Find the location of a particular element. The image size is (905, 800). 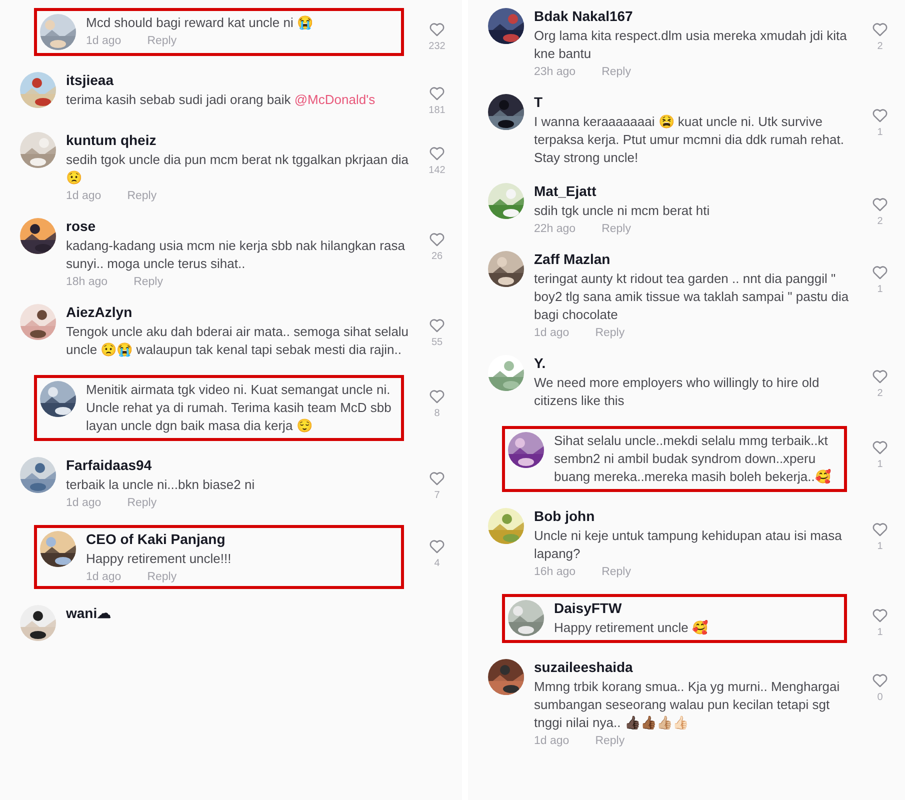

like-count: 181 is located at coordinates (437, 110).